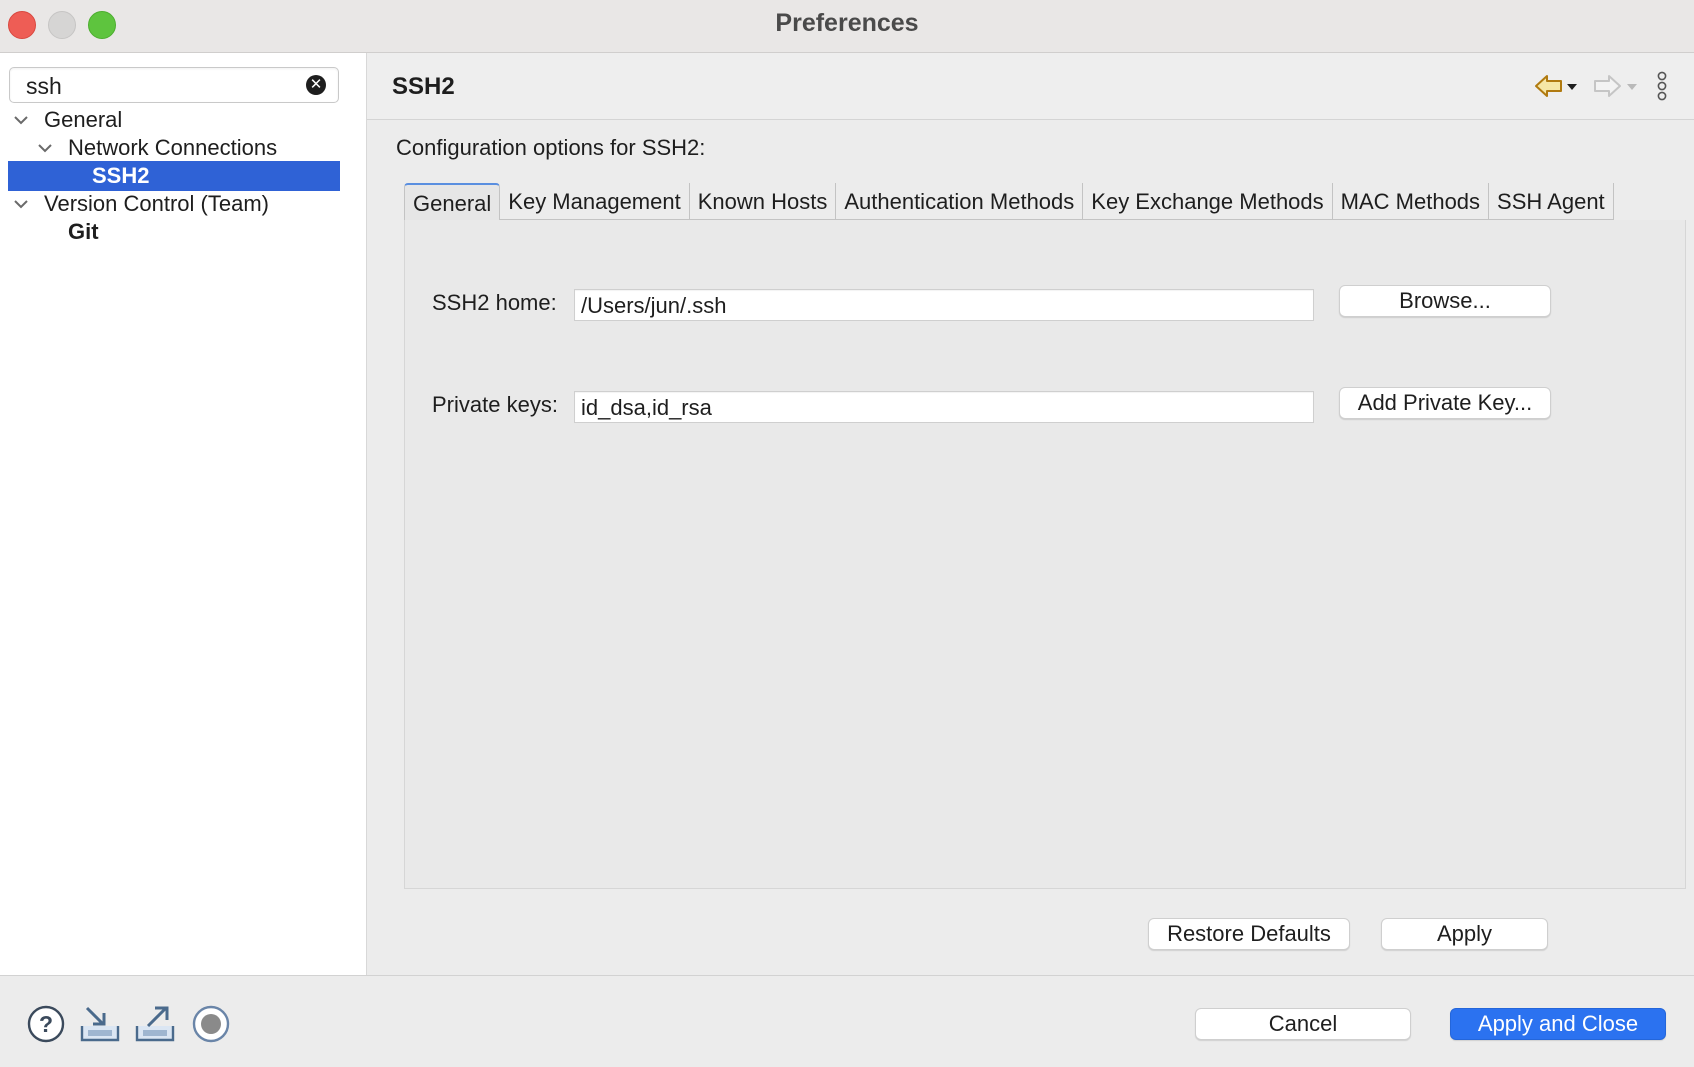 The image size is (1694, 1067). What do you see at coordinates (1551, 201) in the screenshot?
I see `tab-ssh-agent: SSH Agent` at bounding box center [1551, 201].